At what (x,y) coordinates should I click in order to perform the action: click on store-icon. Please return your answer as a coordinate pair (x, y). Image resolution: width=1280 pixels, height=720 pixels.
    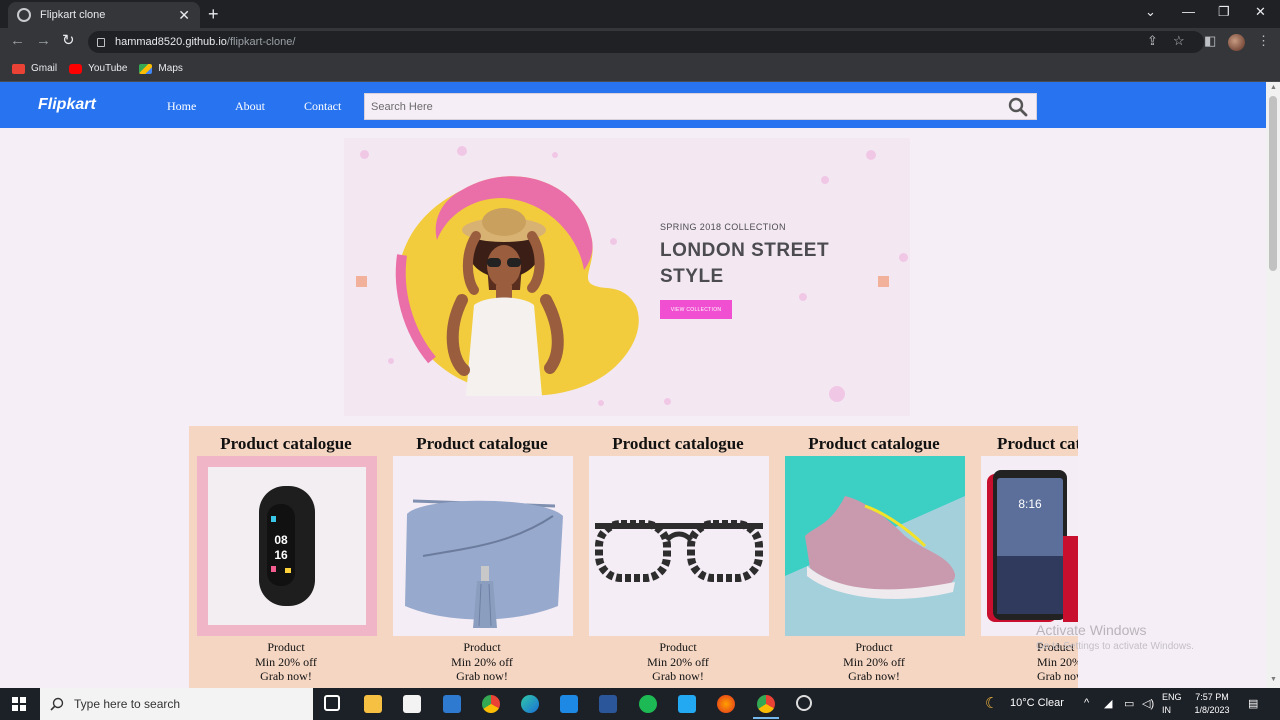
    Looking at the image, I should click on (412, 704).